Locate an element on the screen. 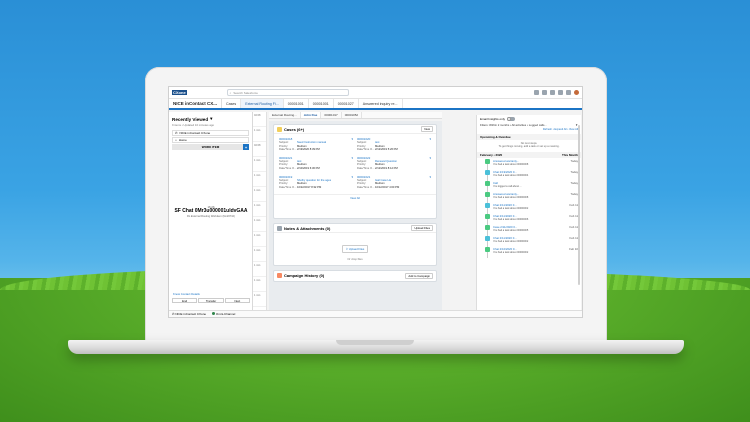 The width and height of the screenshot is (750, 422). case-field-row: Date/Time O... 2/12/2019 8:12 PM is located at coordinates (394, 169).